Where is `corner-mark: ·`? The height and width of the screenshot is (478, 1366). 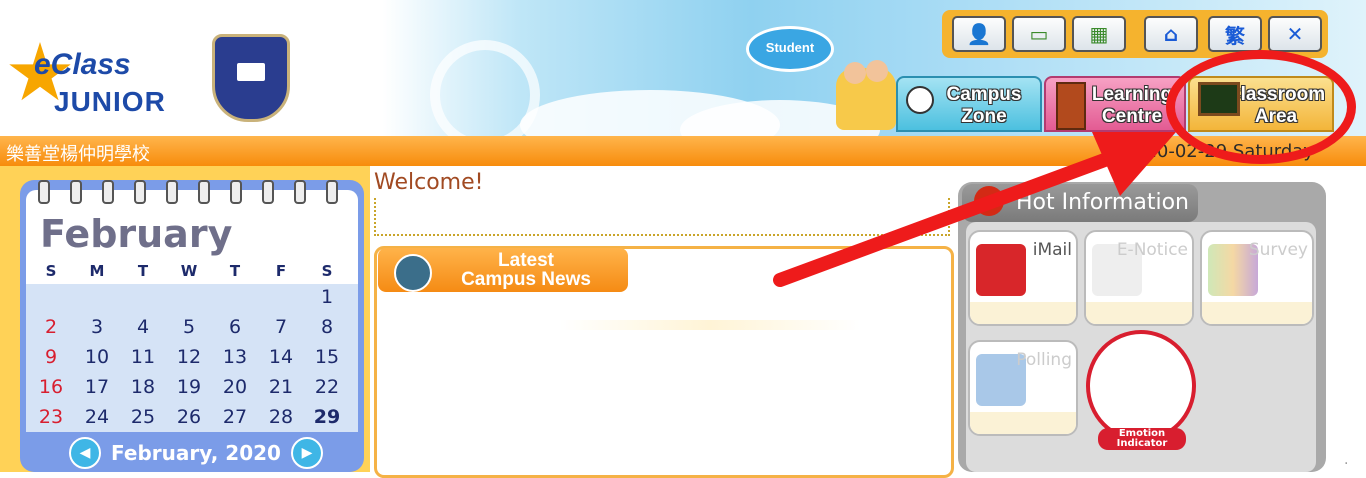
corner-mark: · is located at coordinates (1346, 464).